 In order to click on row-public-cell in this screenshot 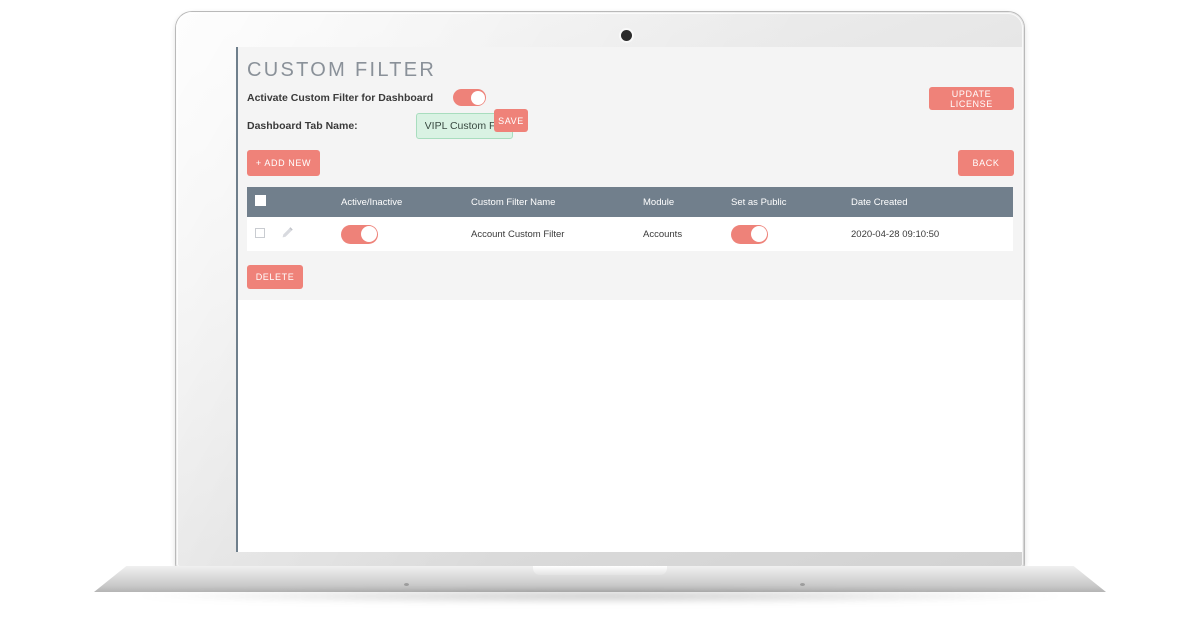, I will do `click(791, 234)`.